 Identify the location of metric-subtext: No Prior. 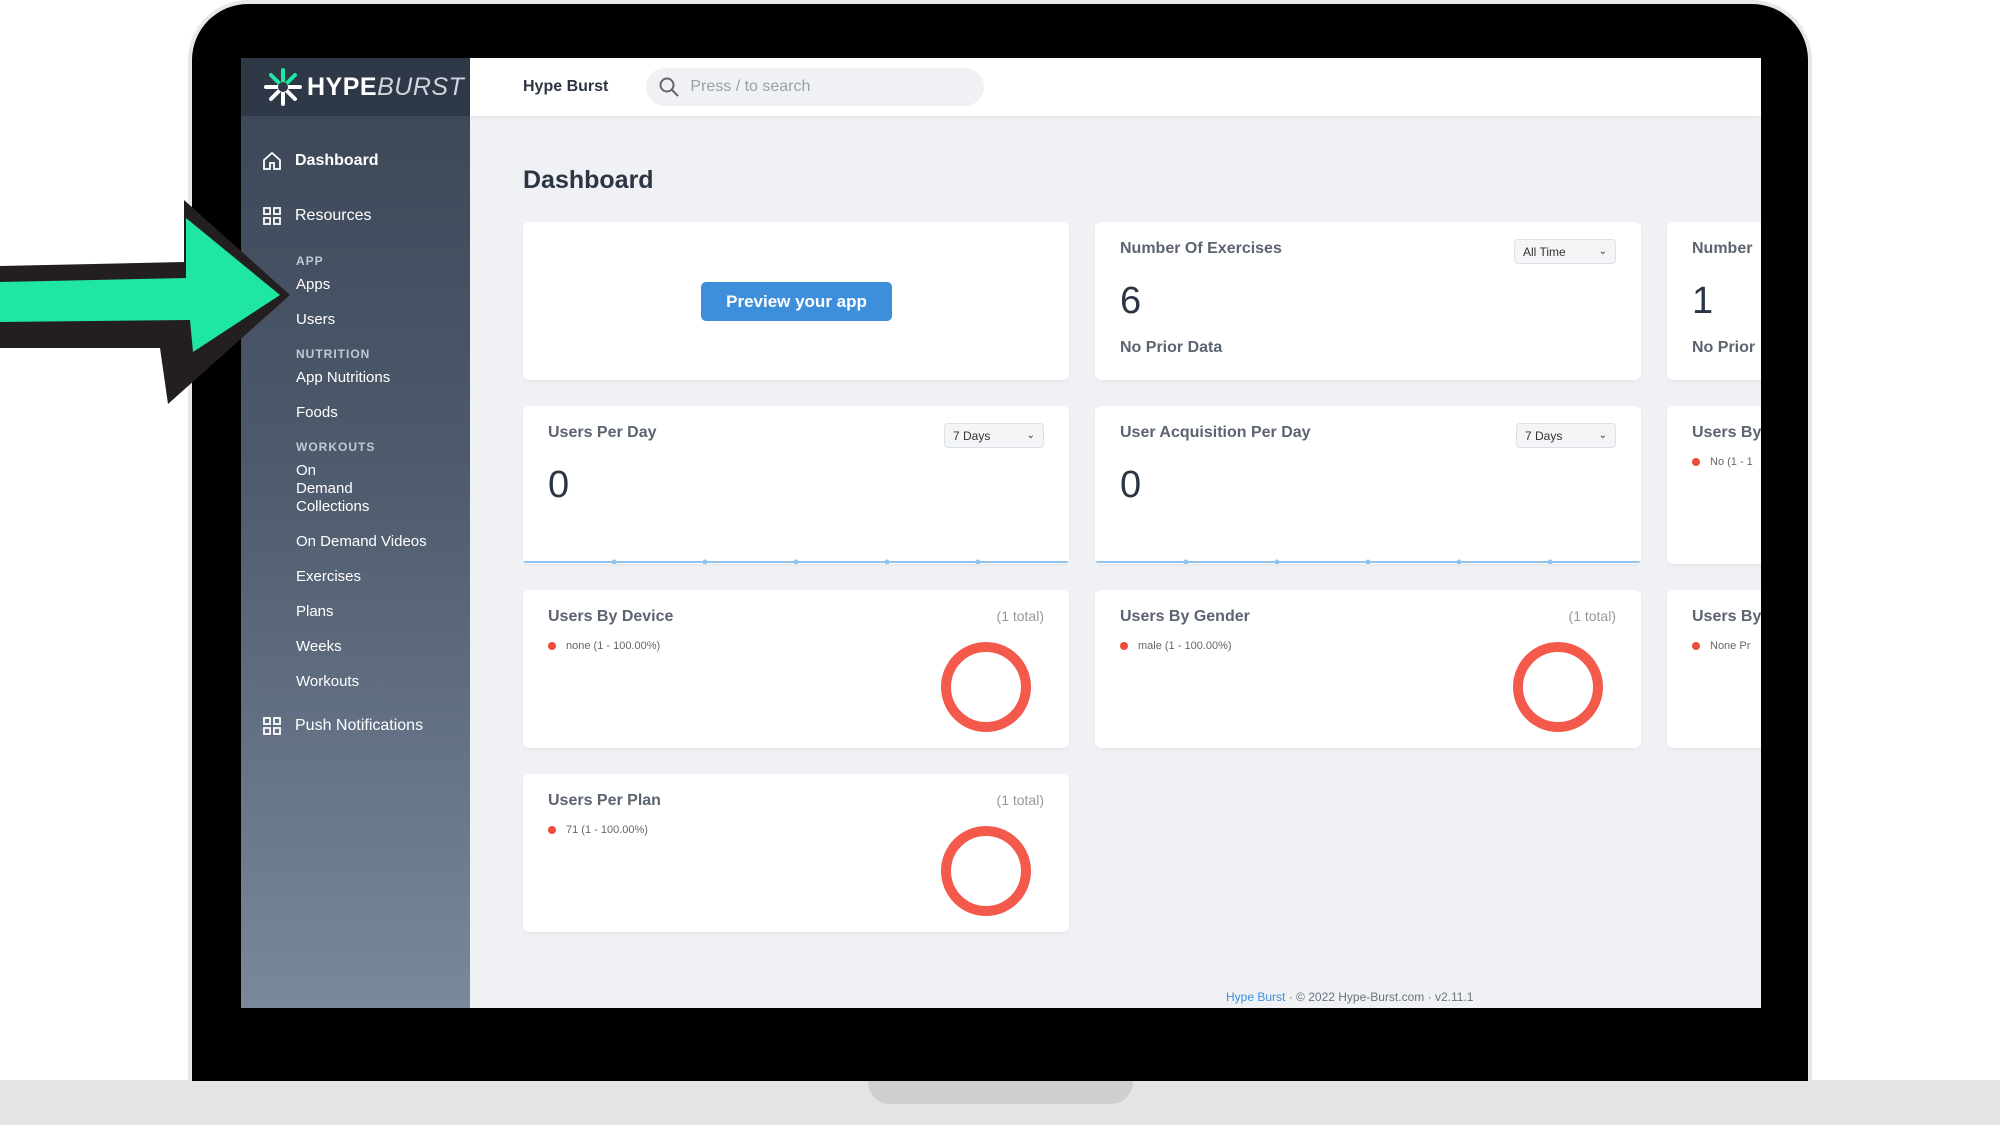
(1724, 347).